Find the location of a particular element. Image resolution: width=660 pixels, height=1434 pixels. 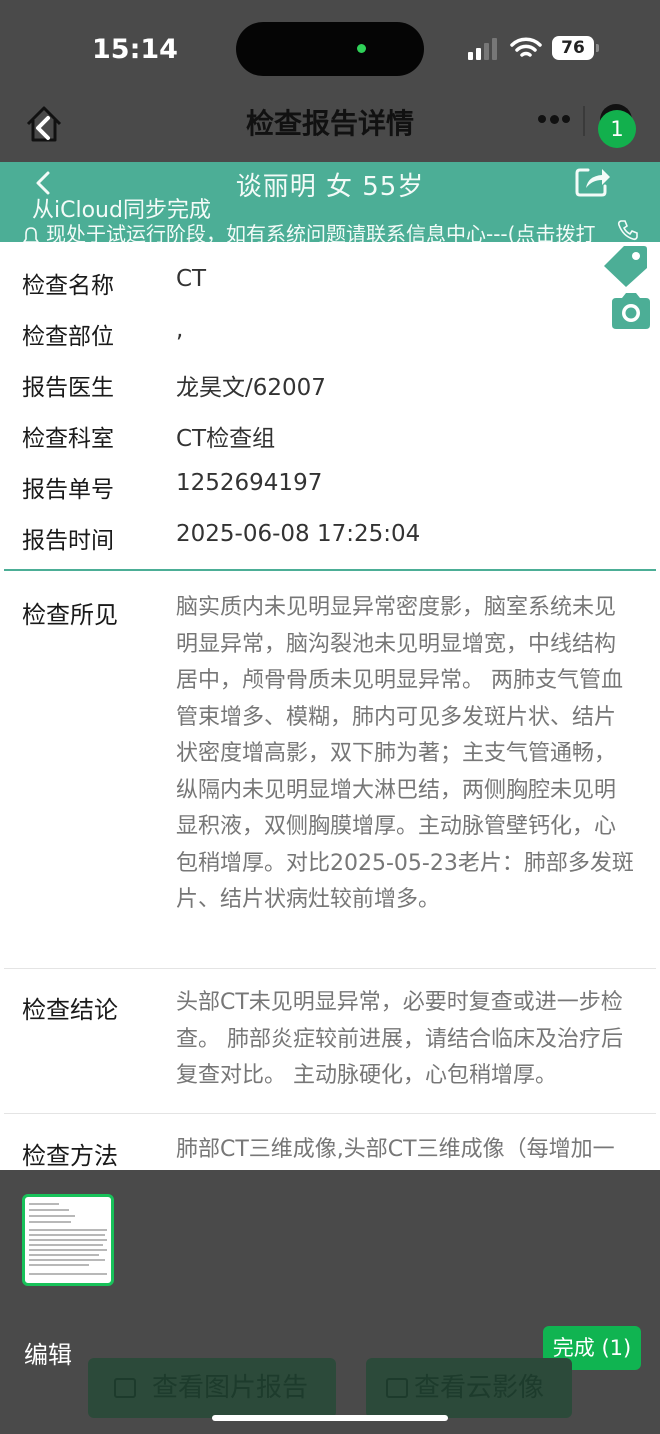

image-icon is located at coordinates (125, 1388).